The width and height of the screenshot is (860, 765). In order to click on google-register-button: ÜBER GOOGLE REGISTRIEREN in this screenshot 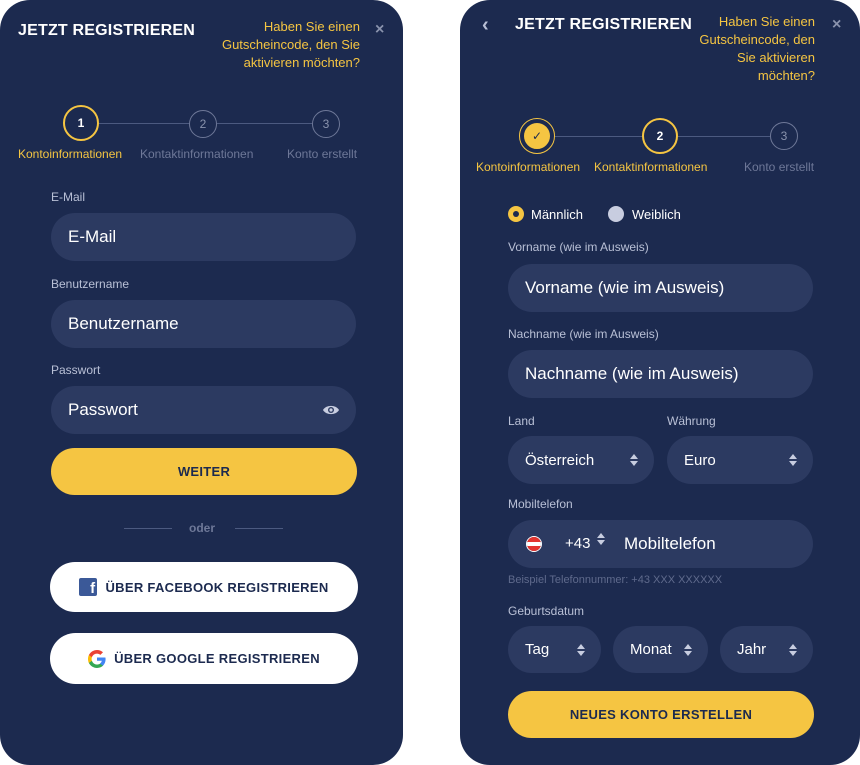, I will do `click(204, 658)`.